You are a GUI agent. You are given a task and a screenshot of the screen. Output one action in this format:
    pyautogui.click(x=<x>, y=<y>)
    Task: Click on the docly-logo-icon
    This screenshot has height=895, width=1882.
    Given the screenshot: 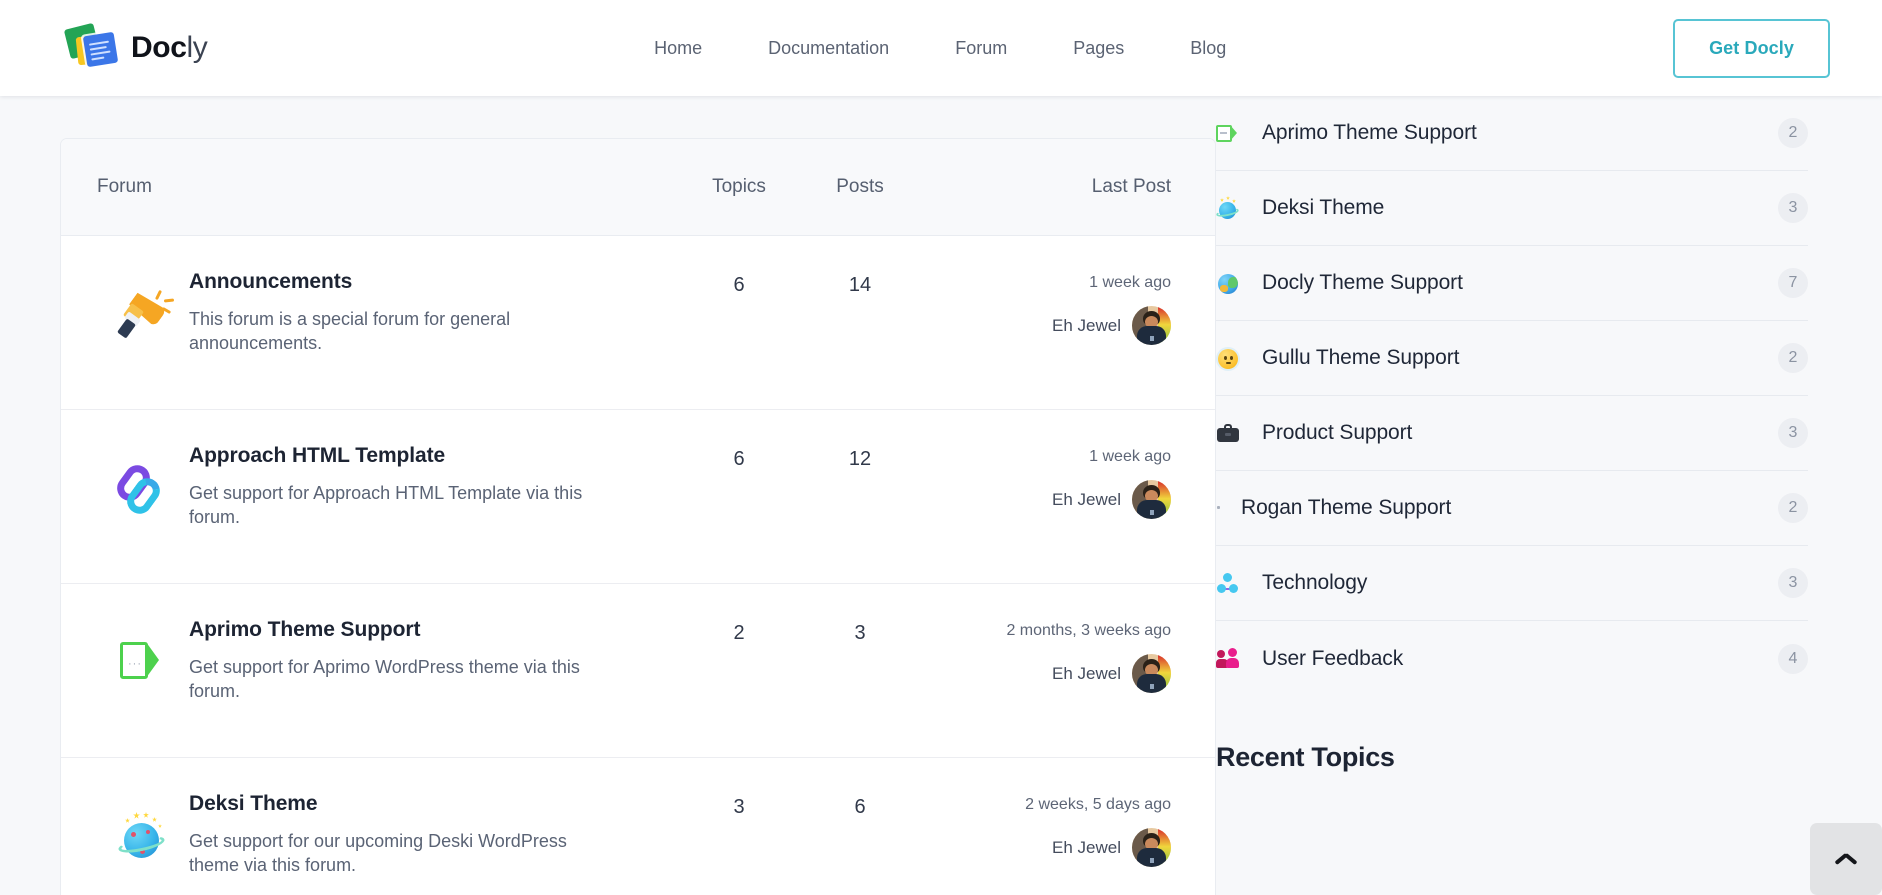 What is the action you would take?
    pyautogui.click(x=91, y=47)
    